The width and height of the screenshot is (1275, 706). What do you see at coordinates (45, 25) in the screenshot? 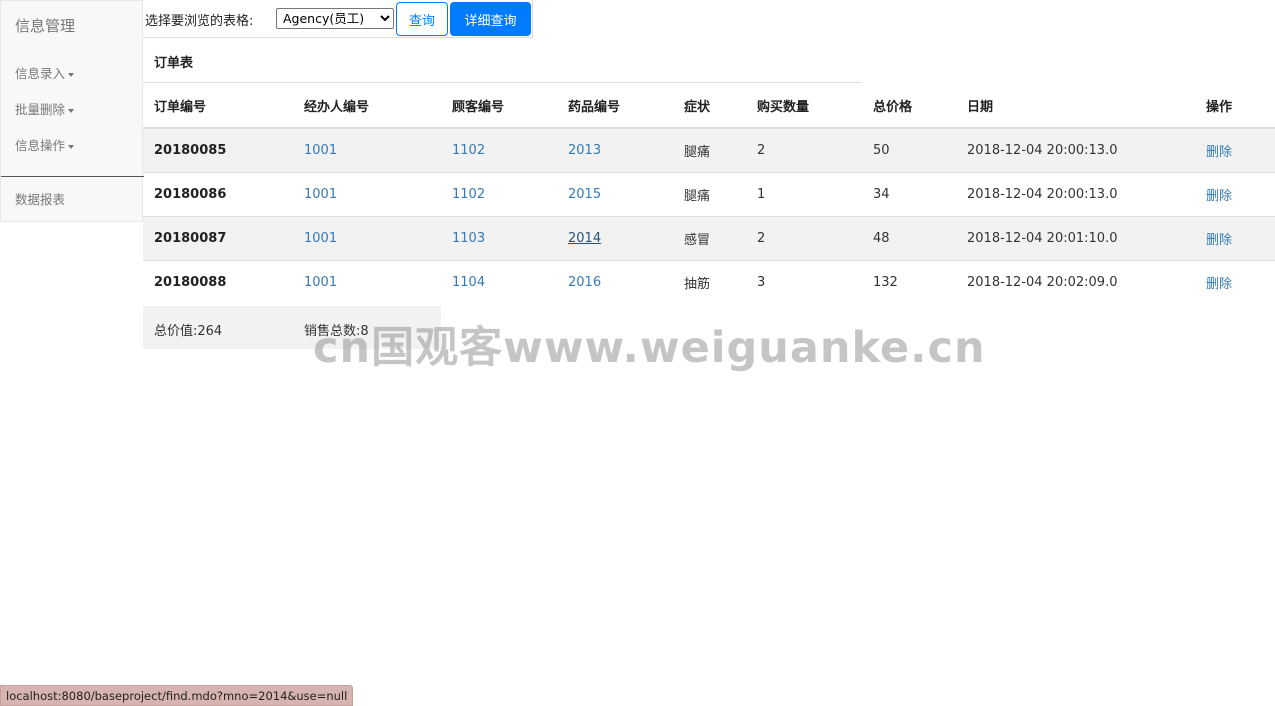
I see `brand-title: 信息管理` at bounding box center [45, 25].